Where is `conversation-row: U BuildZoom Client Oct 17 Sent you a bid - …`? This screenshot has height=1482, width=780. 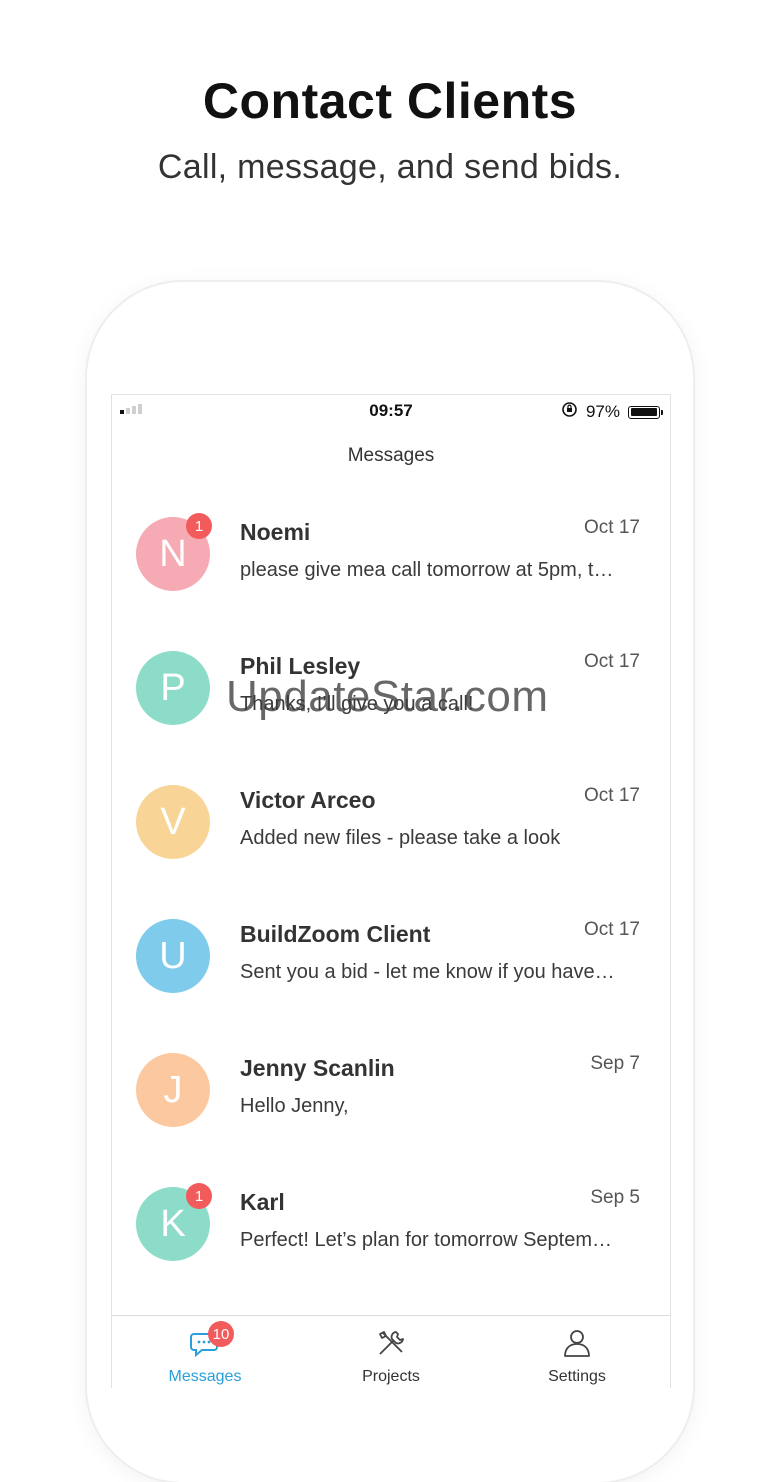 conversation-row: U BuildZoom Client Oct 17 Sent you a bid - … is located at coordinates (391, 960).